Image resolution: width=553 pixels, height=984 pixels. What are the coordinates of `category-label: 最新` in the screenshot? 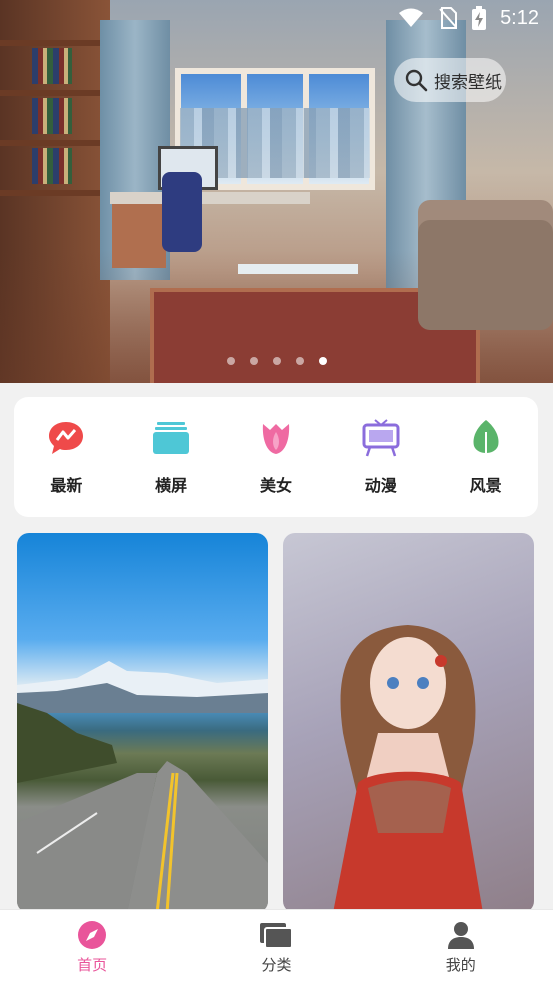 It's located at (66, 485).